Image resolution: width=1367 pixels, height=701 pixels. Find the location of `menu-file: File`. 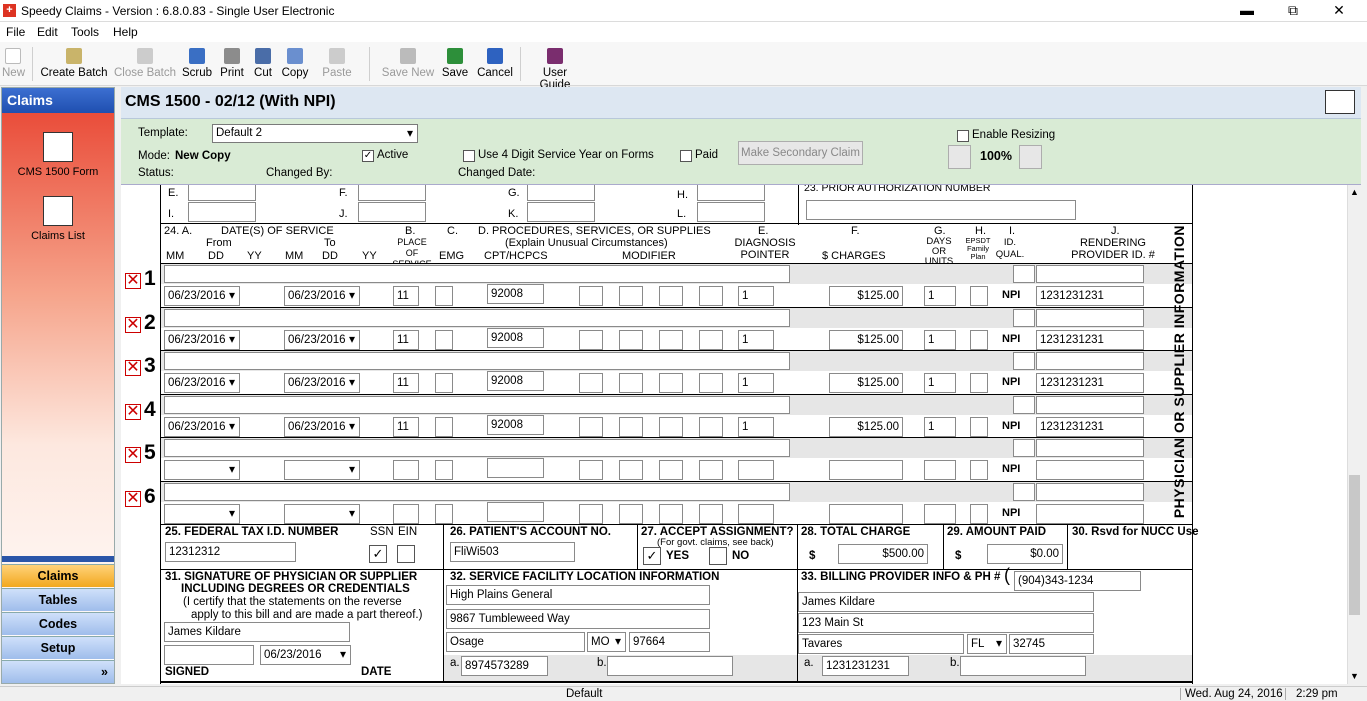

menu-file: File is located at coordinates (15, 32).